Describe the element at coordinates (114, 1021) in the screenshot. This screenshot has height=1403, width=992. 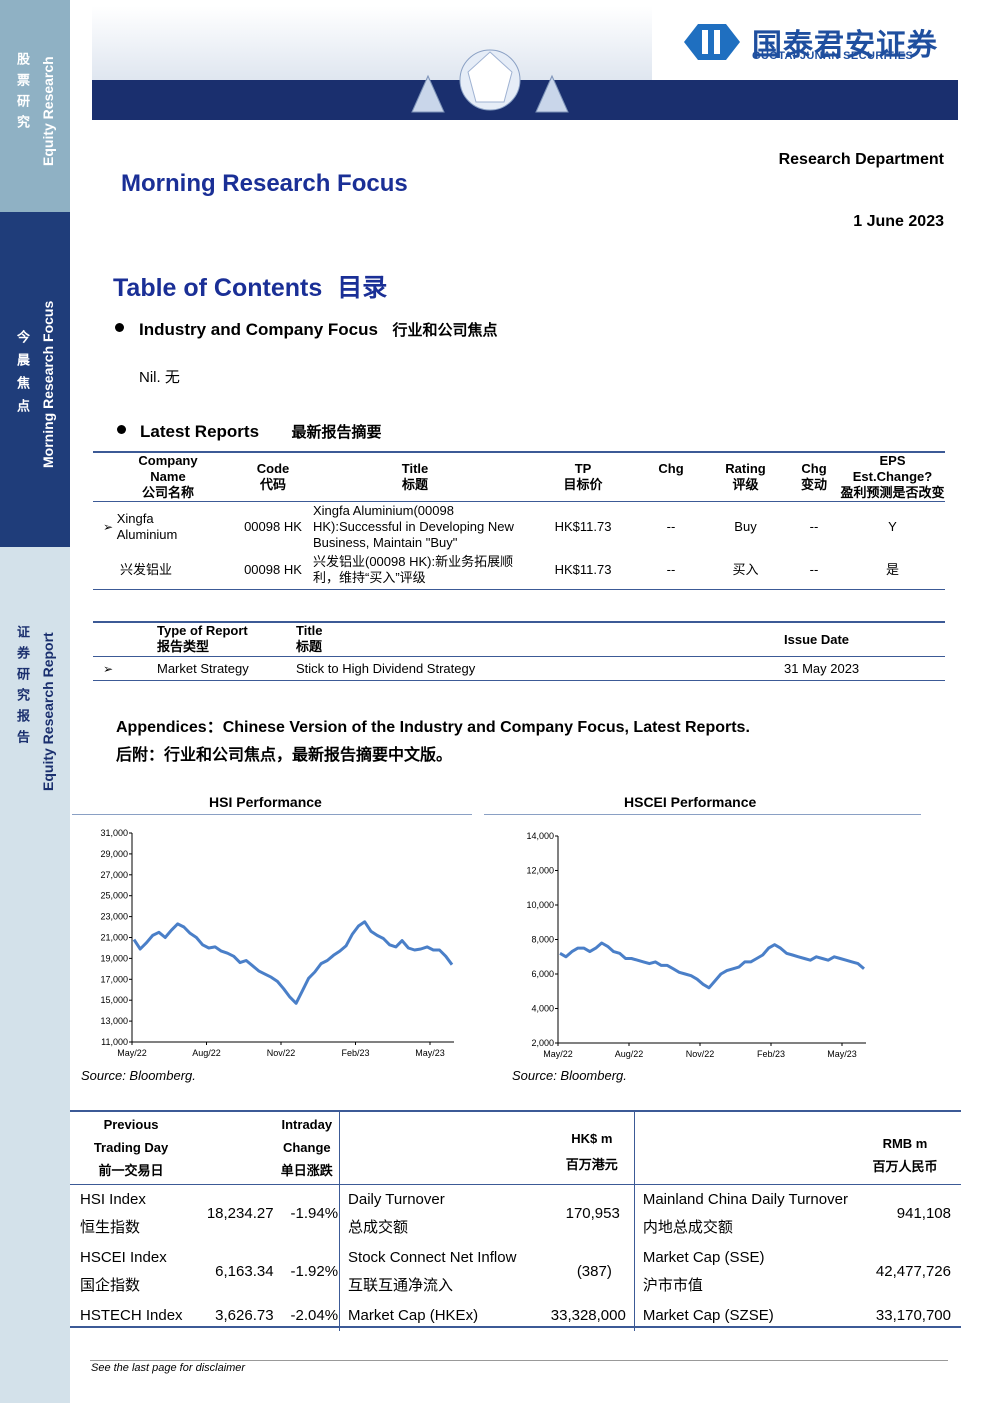
I see `y-tick-label: 13,000` at that location.